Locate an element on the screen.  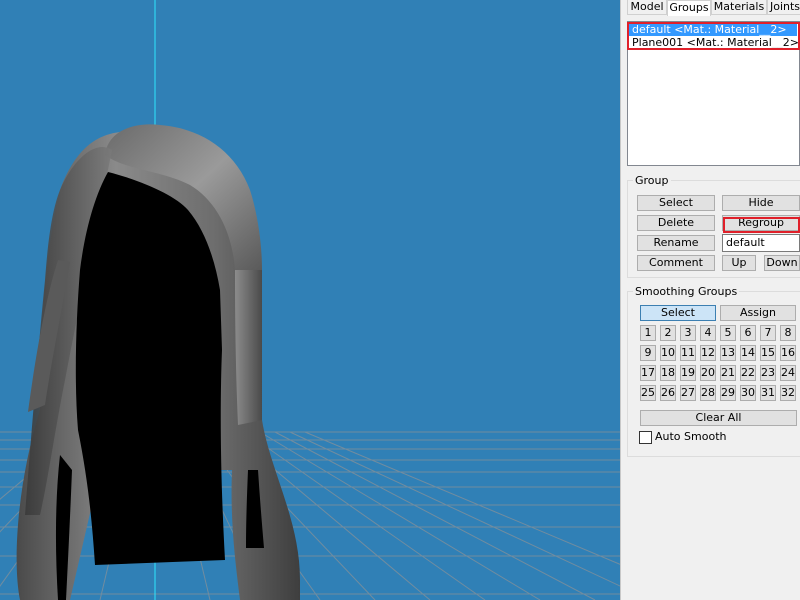
smoothing-group-24-button: 24 is located at coordinates (788, 373).